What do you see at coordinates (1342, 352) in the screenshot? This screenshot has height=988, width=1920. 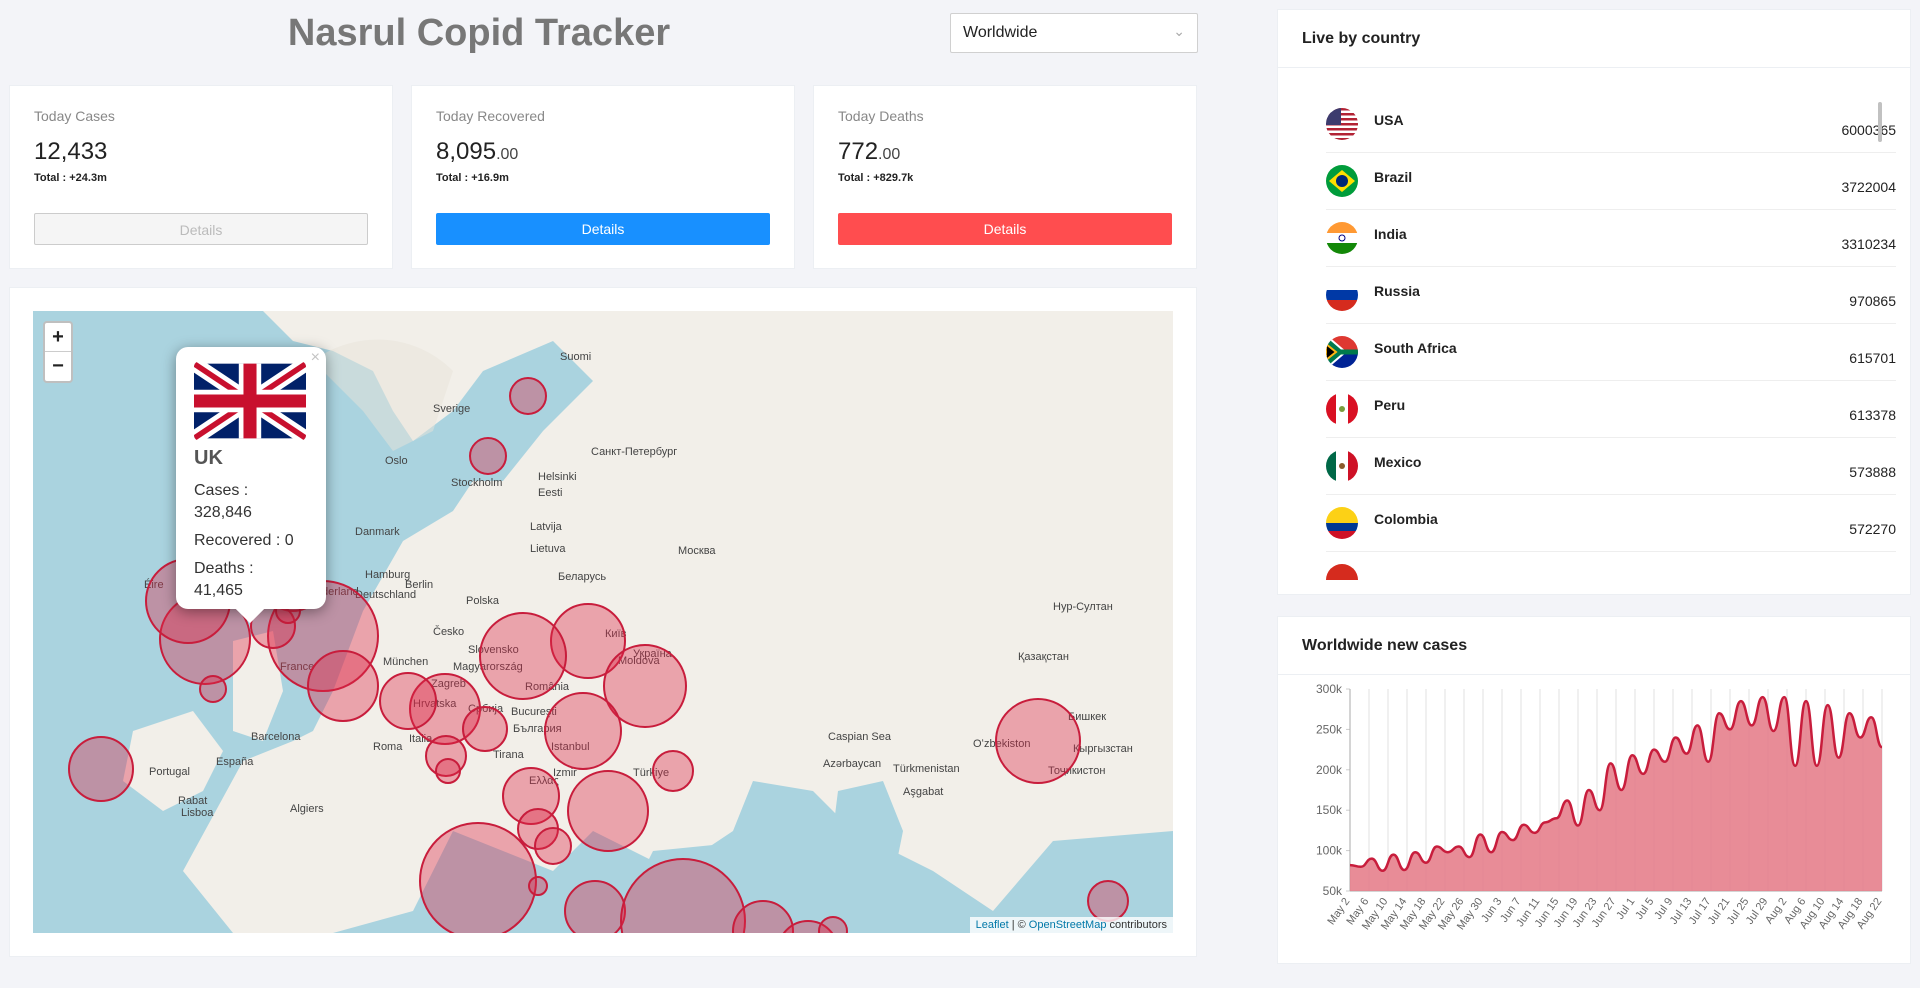 I see `south-africa-flag-icon` at bounding box center [1342, 352].